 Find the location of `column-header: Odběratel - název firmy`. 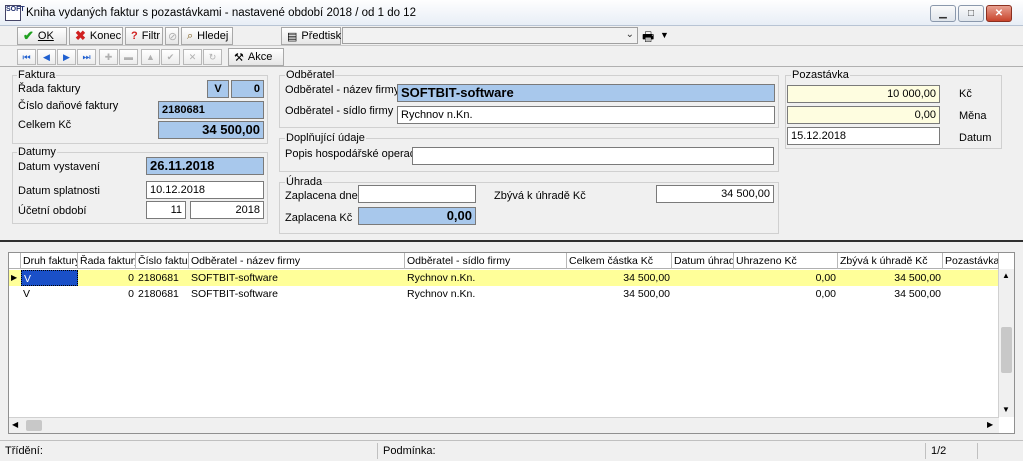

column-header: Odběratel - název firmy is located at coordinates (297, 261).